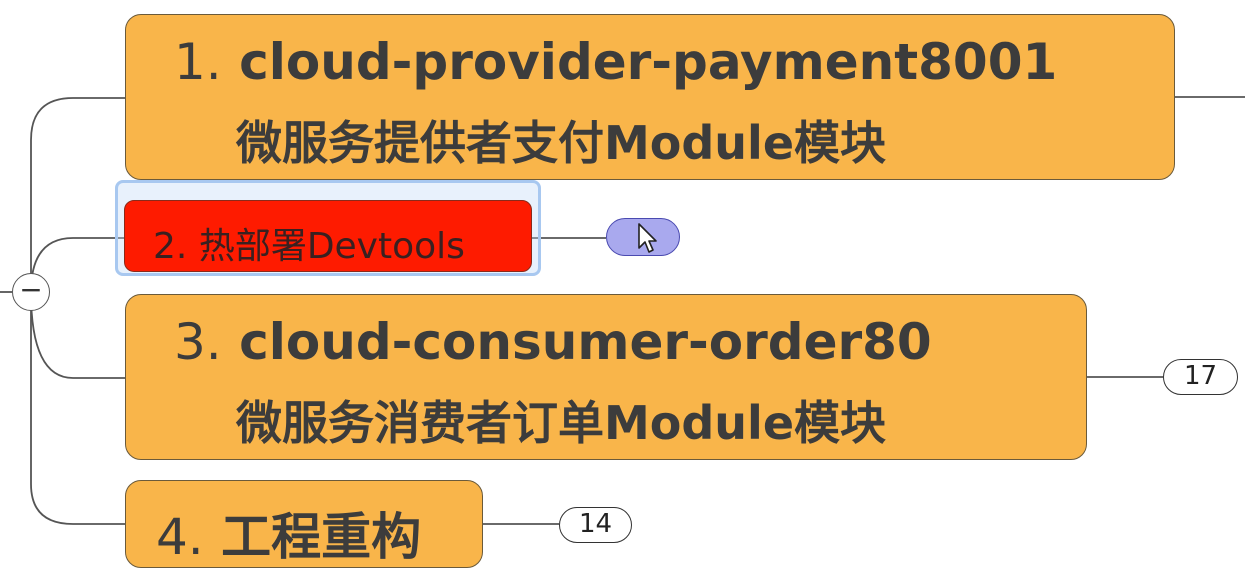  I want to click on topic-number: 2., so click(170, 246).